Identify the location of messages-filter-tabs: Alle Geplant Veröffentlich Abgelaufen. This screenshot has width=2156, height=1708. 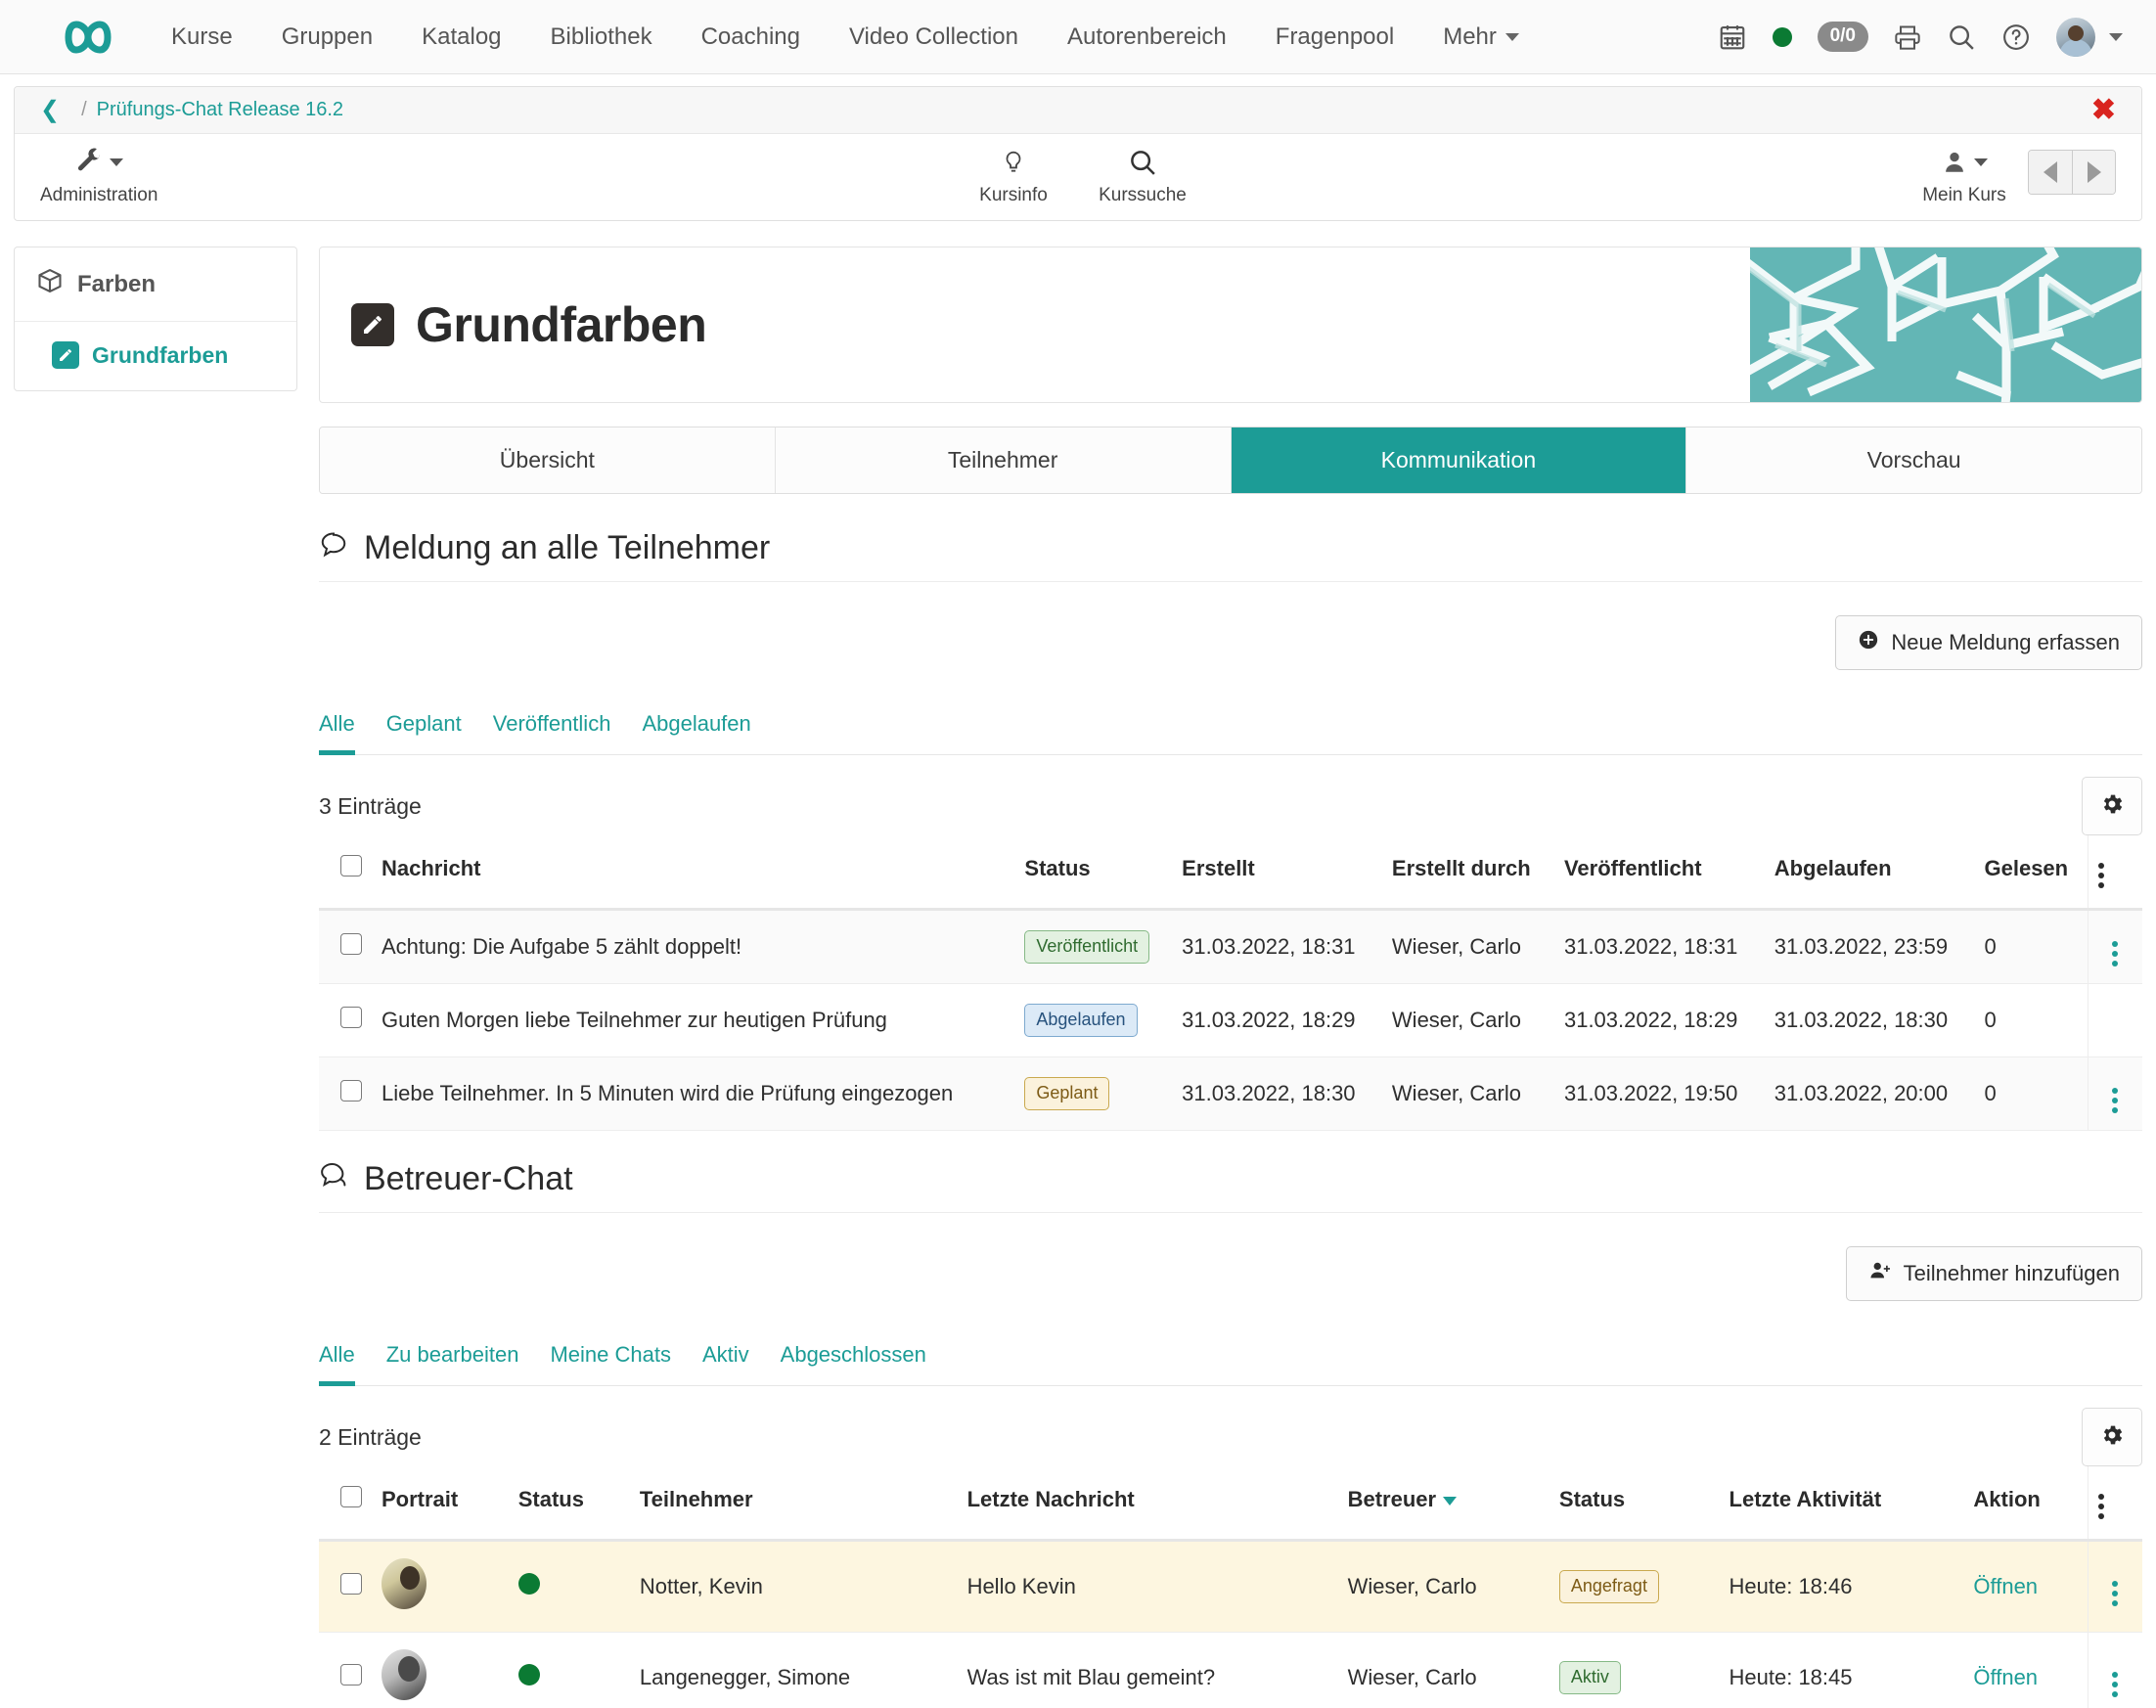
(1230, 733).